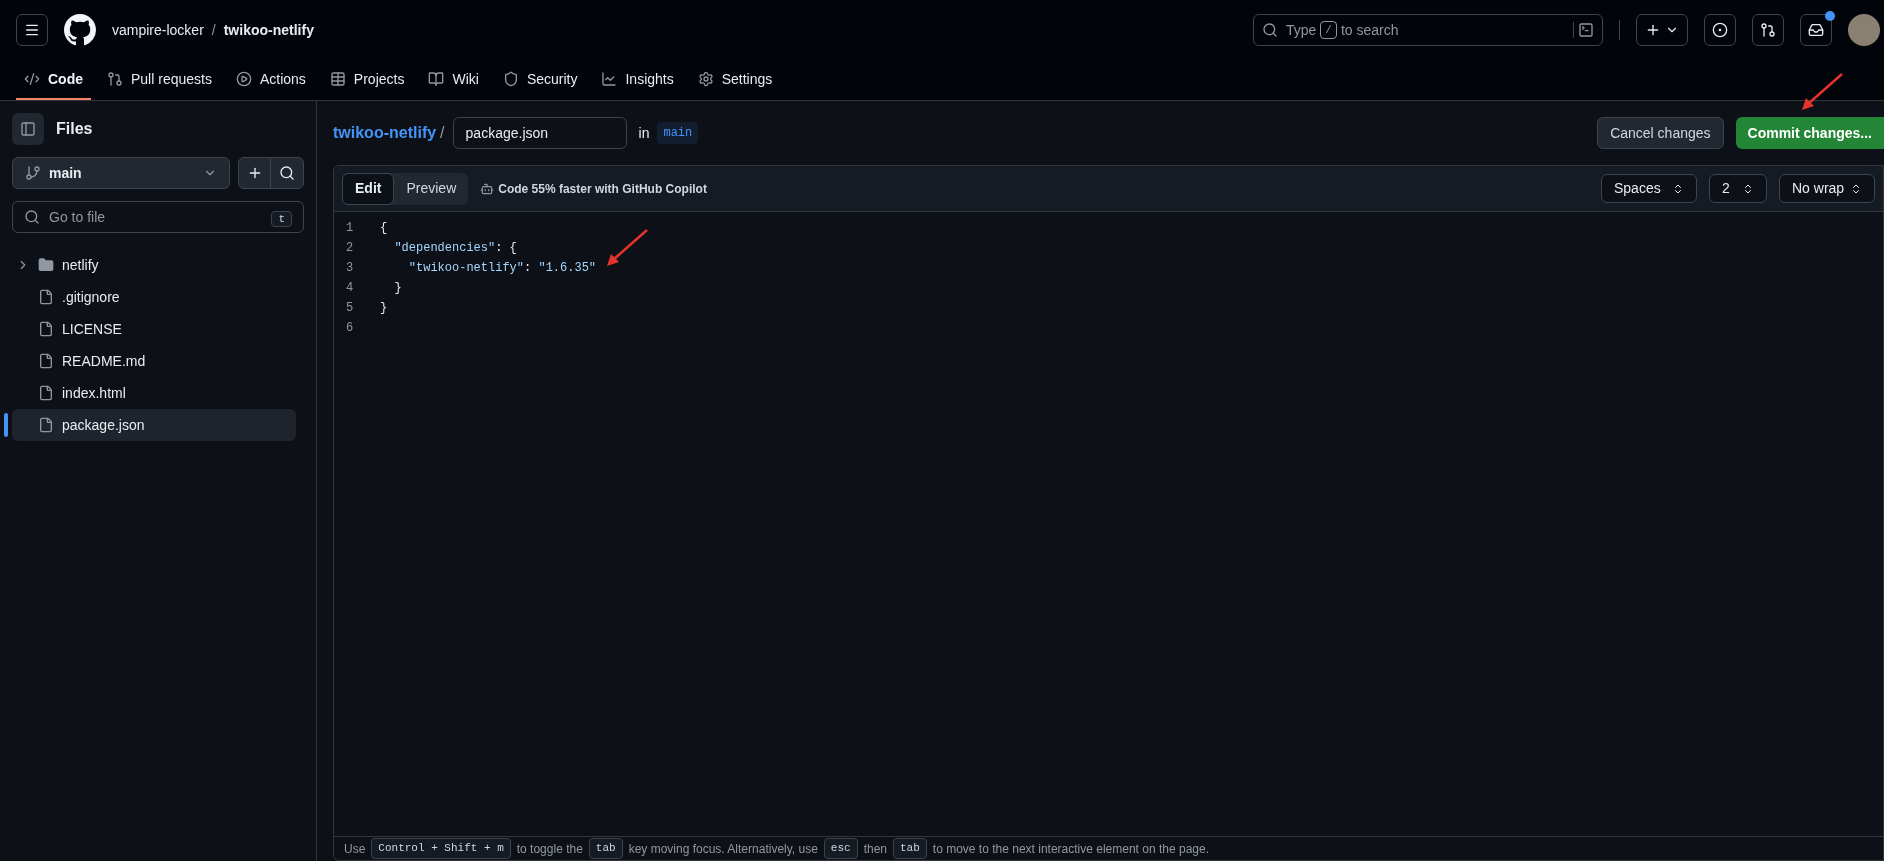  Describe the element at coordinates (350, 328) in the screenshot. I see `line-number: 6` at that location.